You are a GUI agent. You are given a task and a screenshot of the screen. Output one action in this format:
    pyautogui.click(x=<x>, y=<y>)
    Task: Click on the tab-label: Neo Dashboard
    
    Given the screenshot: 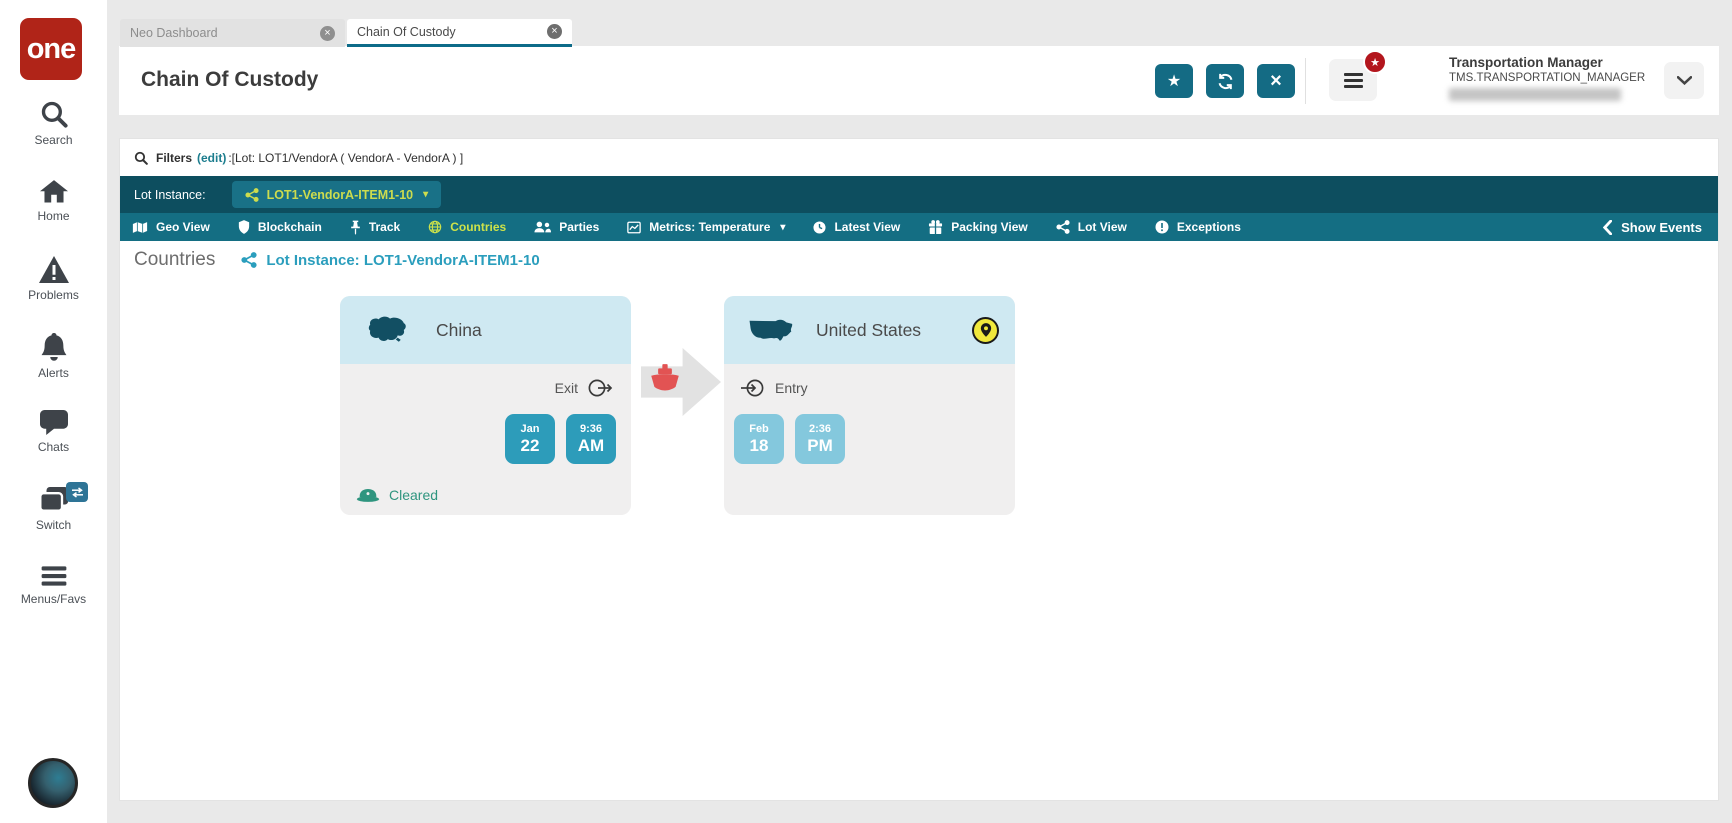 What is the action you would take?
    pyautogui.click(x=174, y=33)
    